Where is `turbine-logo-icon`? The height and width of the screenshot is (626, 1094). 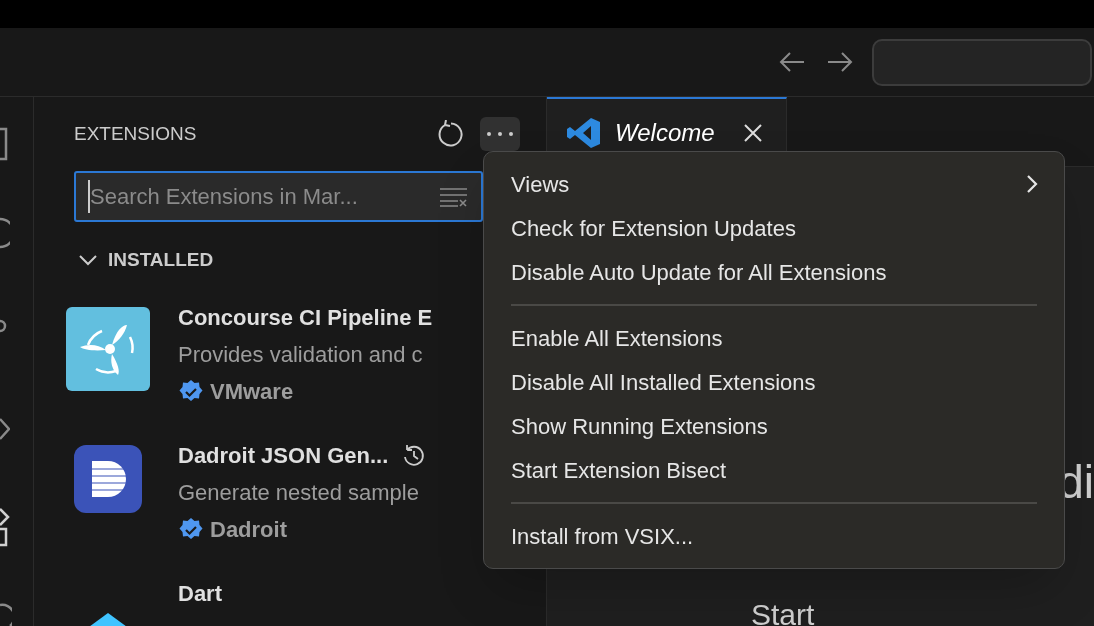 turbine-logo-icon is located at coordinates (108, 349).